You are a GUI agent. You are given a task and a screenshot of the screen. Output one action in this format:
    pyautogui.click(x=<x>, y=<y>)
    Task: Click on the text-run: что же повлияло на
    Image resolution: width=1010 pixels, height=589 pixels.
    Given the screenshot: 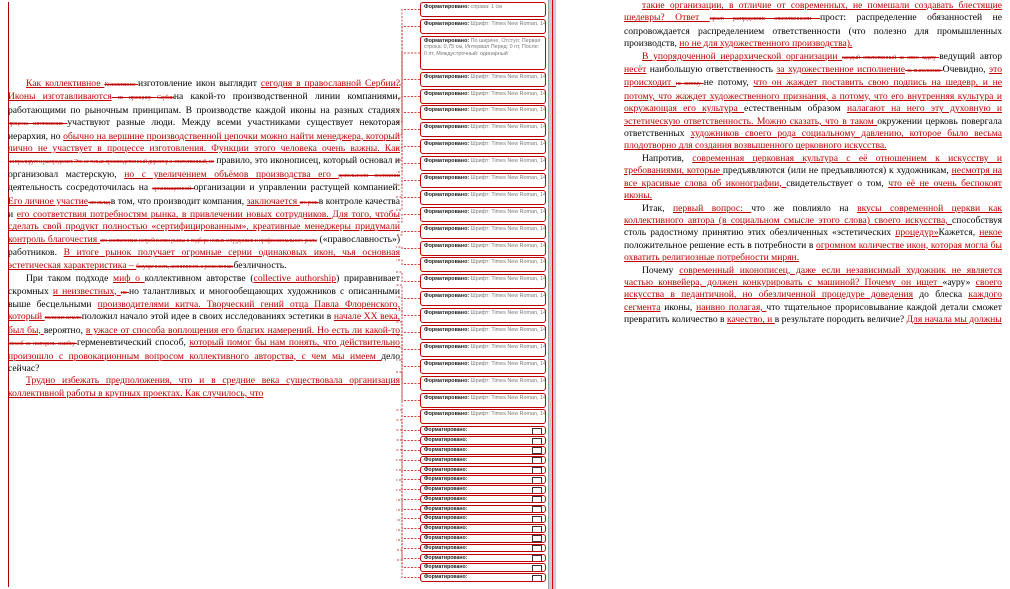 What is the action you would take?
    pyautogui.click(x=804, y=208)
    